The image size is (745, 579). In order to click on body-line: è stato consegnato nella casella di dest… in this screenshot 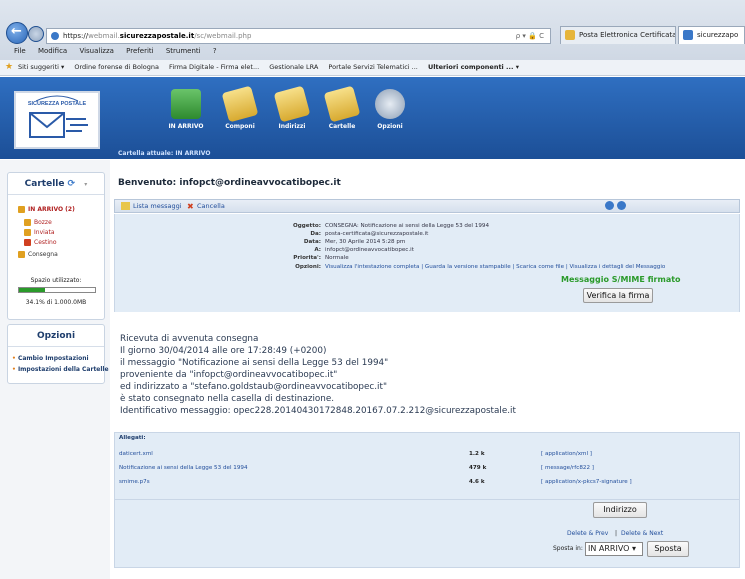, I will do `click(227, 399)`.